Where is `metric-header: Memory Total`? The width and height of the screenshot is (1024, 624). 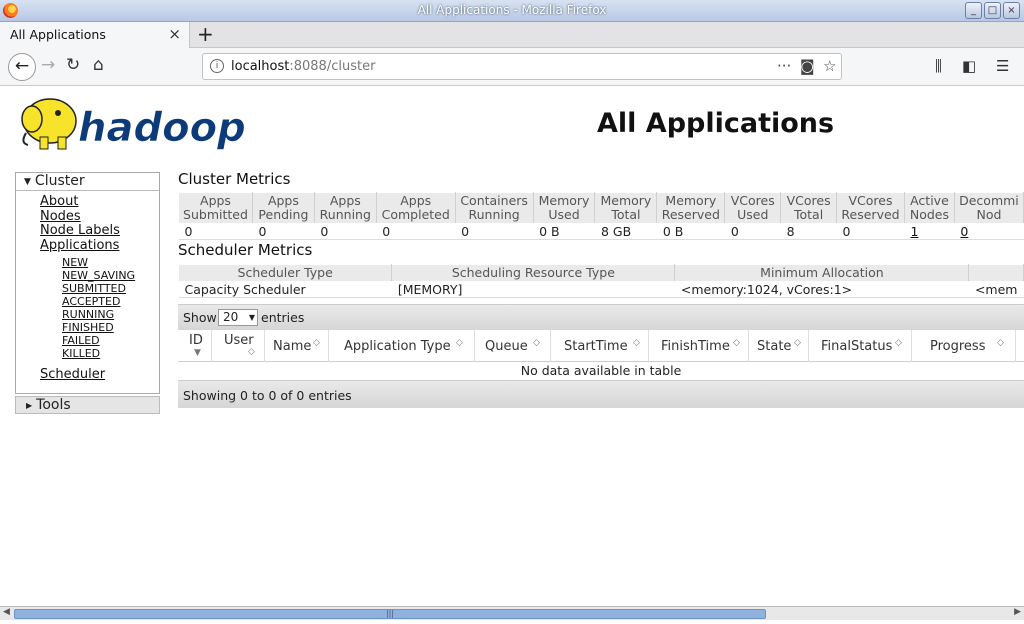
metric-header: Memory Total is located at coordinates (626, 208).